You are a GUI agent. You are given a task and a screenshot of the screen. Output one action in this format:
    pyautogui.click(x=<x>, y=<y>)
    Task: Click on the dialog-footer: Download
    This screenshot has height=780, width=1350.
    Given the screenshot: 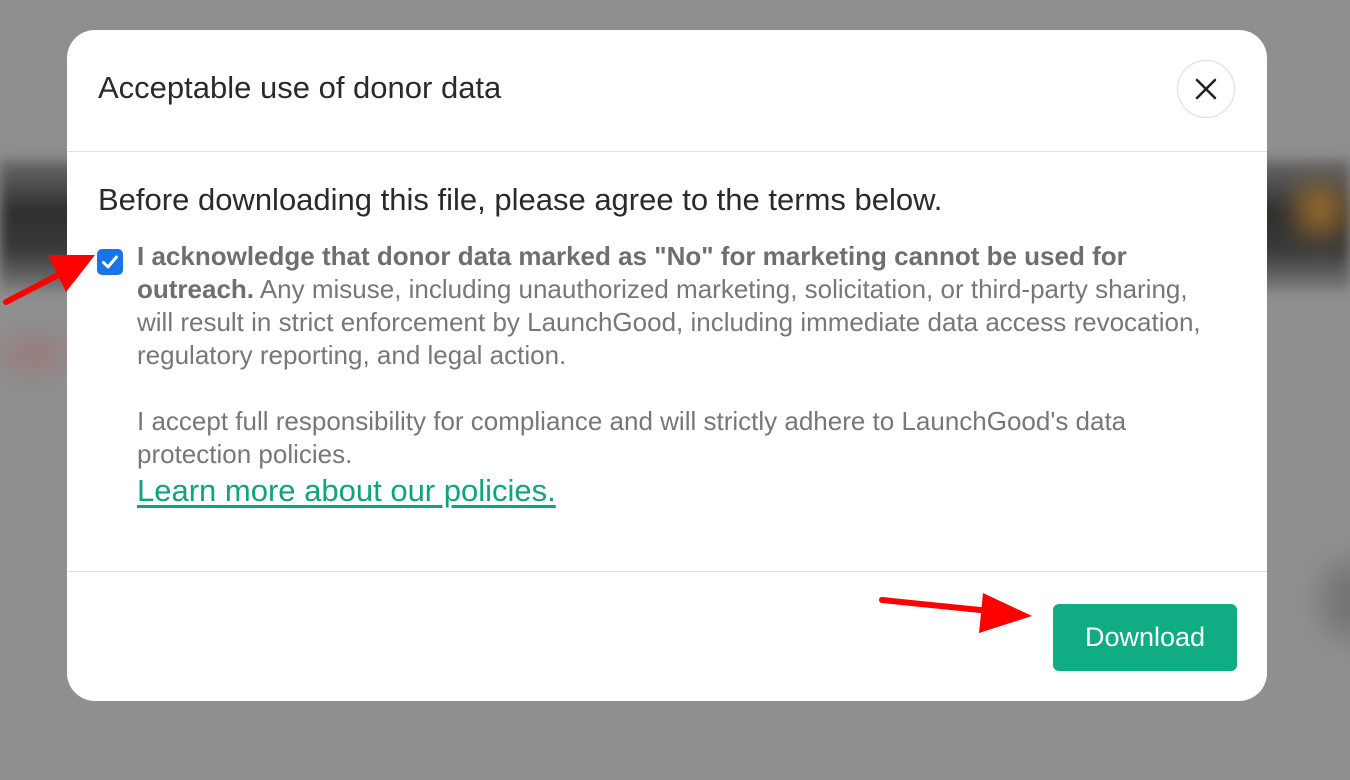 What is the action you would take?
    pyautogui.click(x=667, y=636)
    